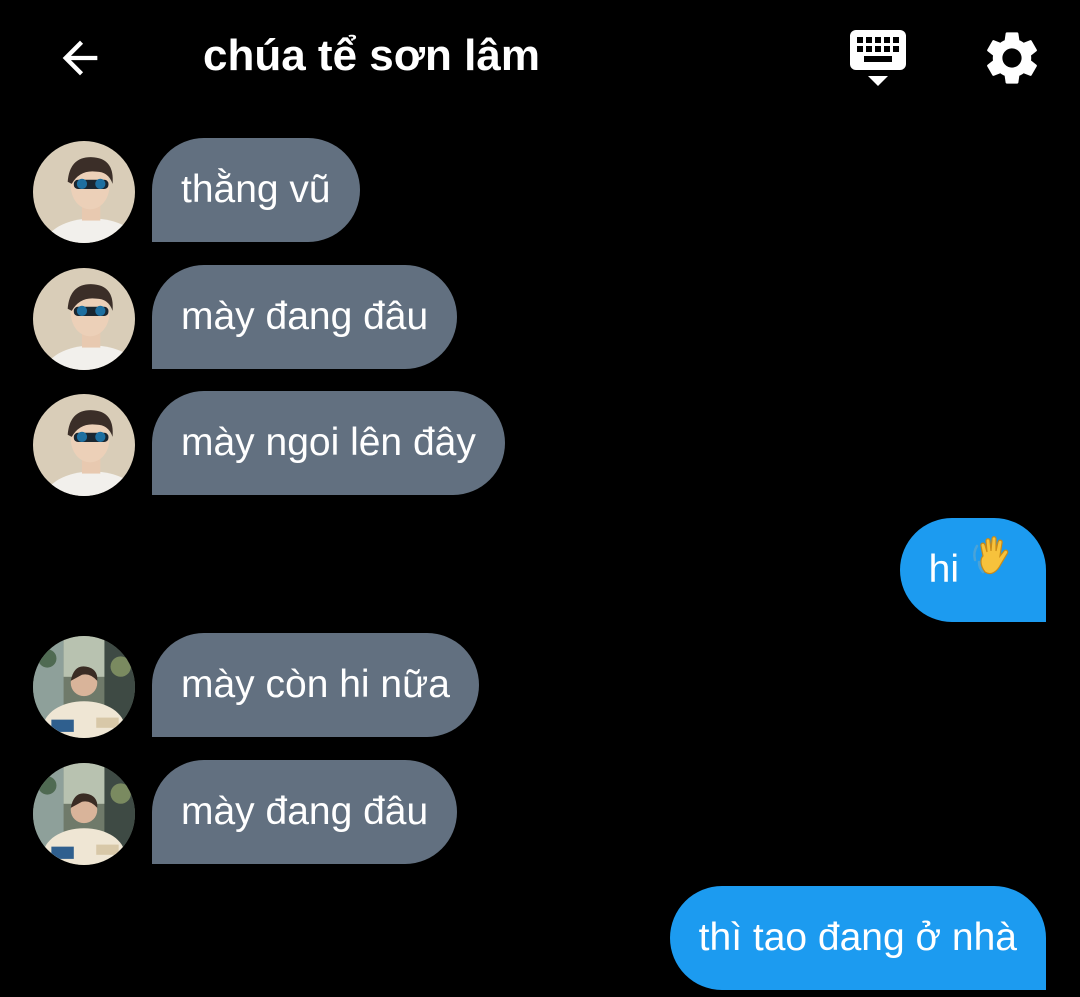  Describe the element at coordinates (540, 443) in the screenshot. I see `message-incoming: mày ngoi lên đây` at that location.